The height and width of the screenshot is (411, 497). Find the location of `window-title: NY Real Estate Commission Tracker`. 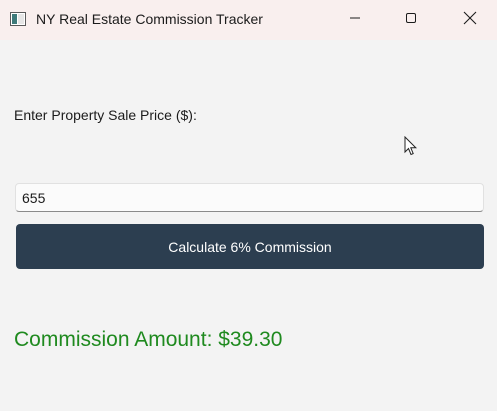

window-title: NY Real Estate Commission Tracker is located at coordinates (149, 19).